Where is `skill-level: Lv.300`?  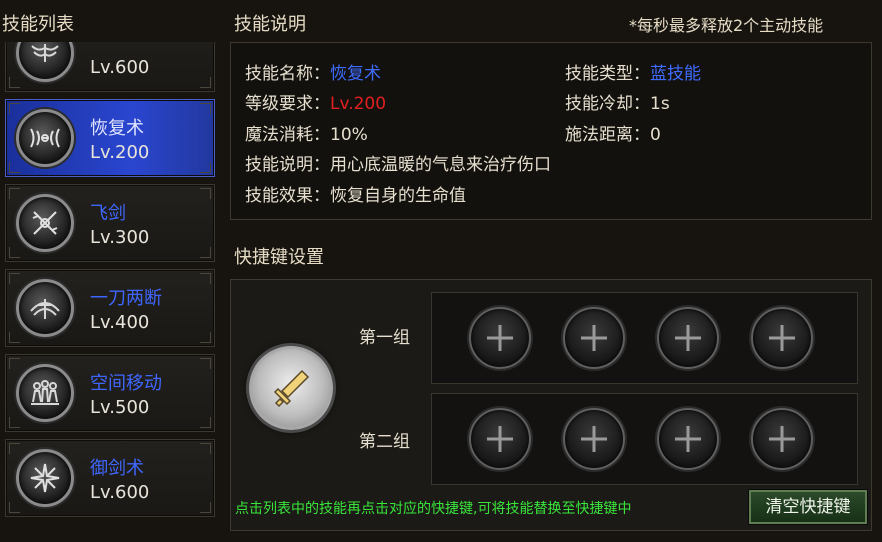
skill-level: Lv.300 is located at coordinates (120, 237).